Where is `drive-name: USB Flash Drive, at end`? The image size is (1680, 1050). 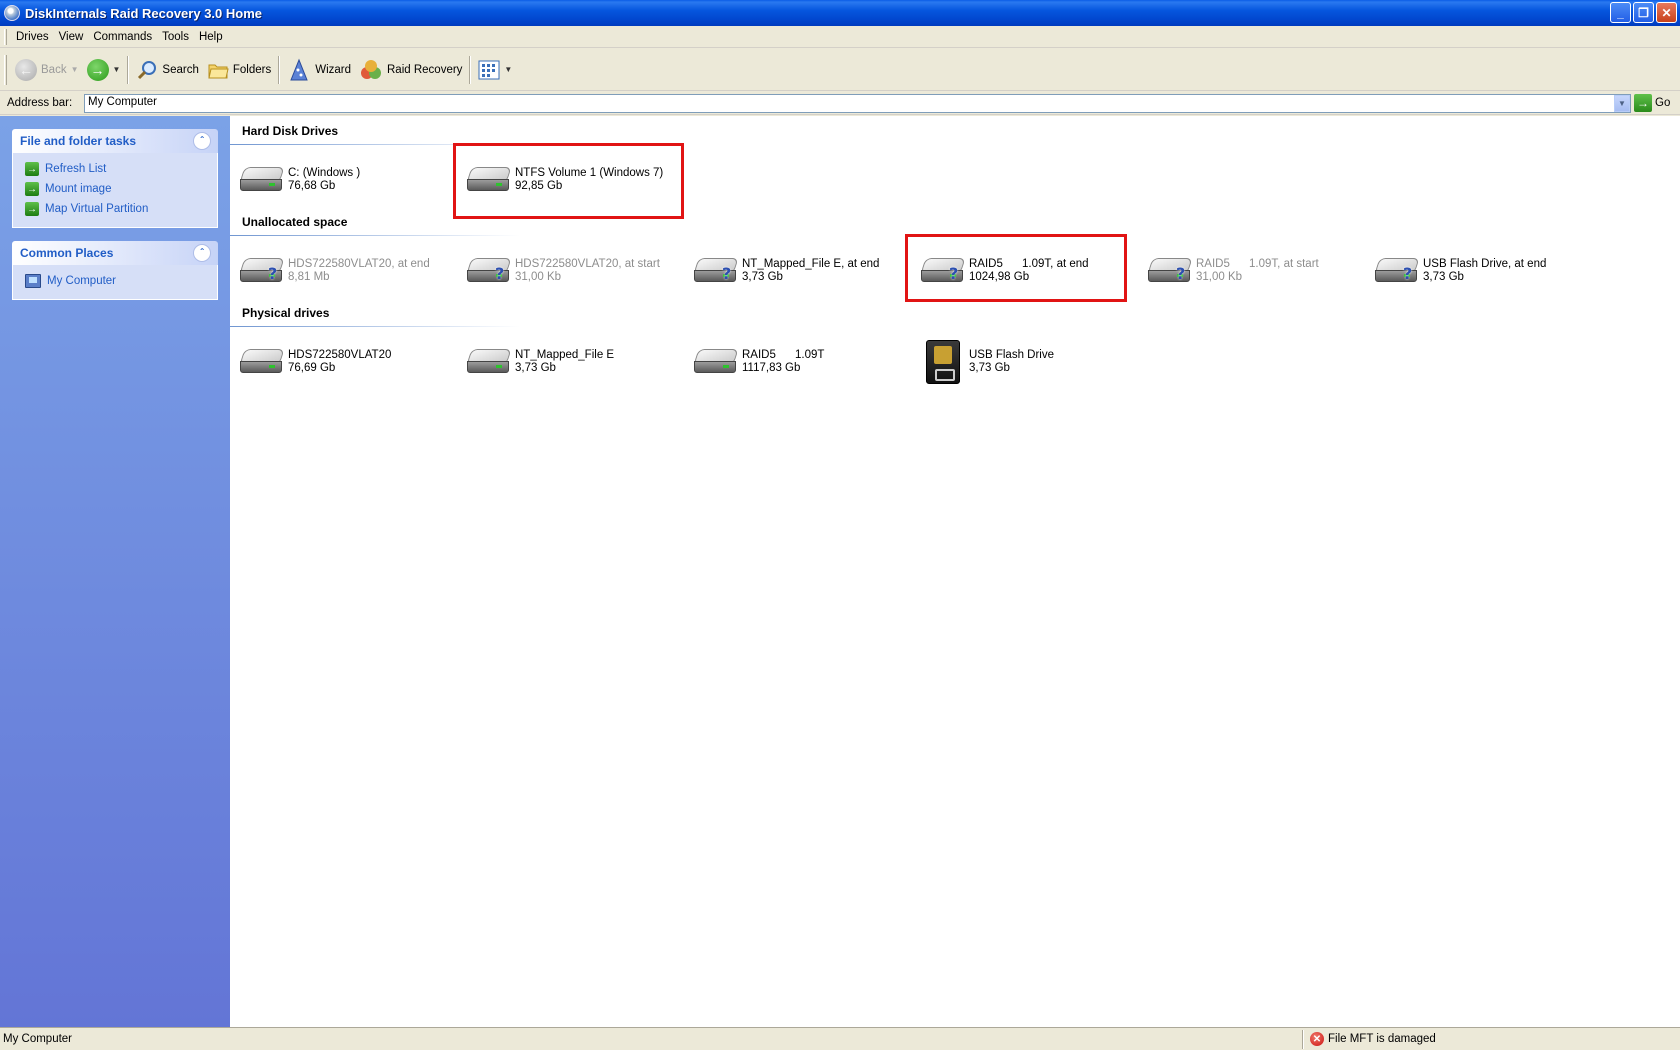
drive-name: USB Flash Drive, at end is located at coordinates (1485, 264).